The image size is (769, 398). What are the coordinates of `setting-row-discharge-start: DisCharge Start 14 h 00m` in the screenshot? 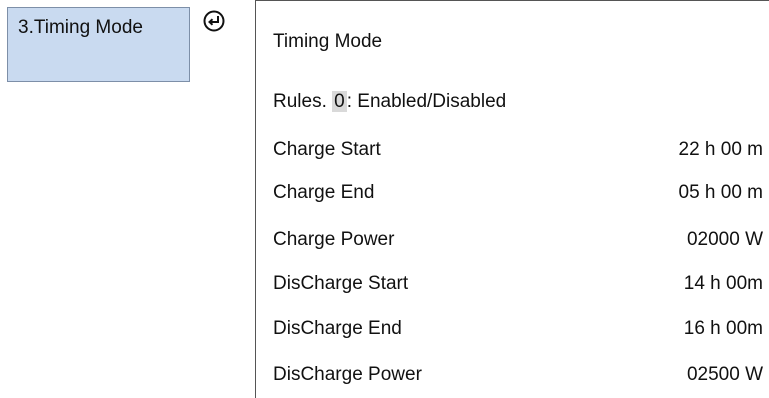 It's located at (518, 284).